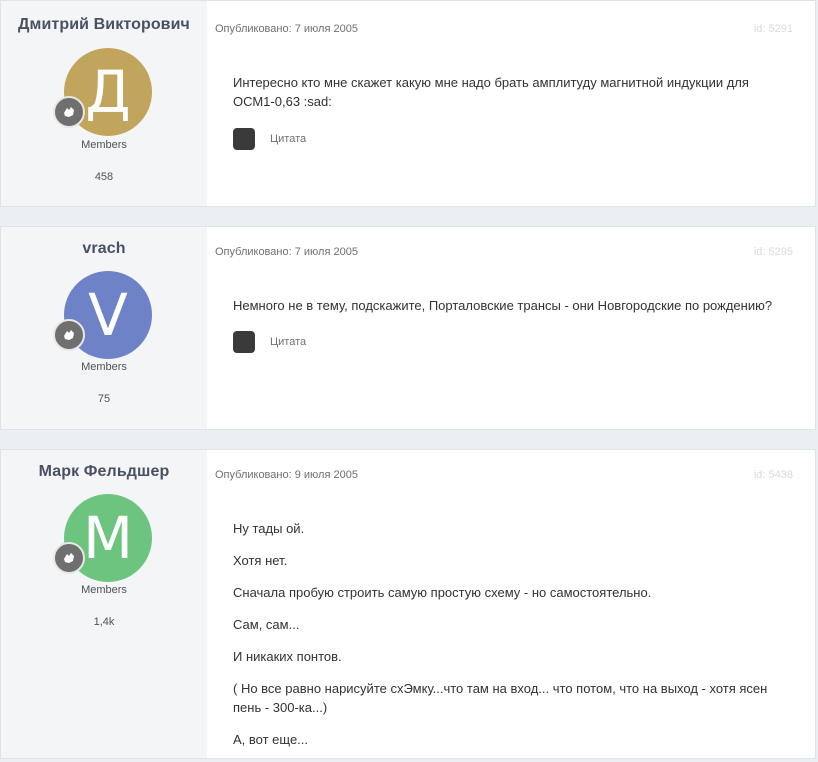  I want to click on post-count: 458, so click(104, 177).